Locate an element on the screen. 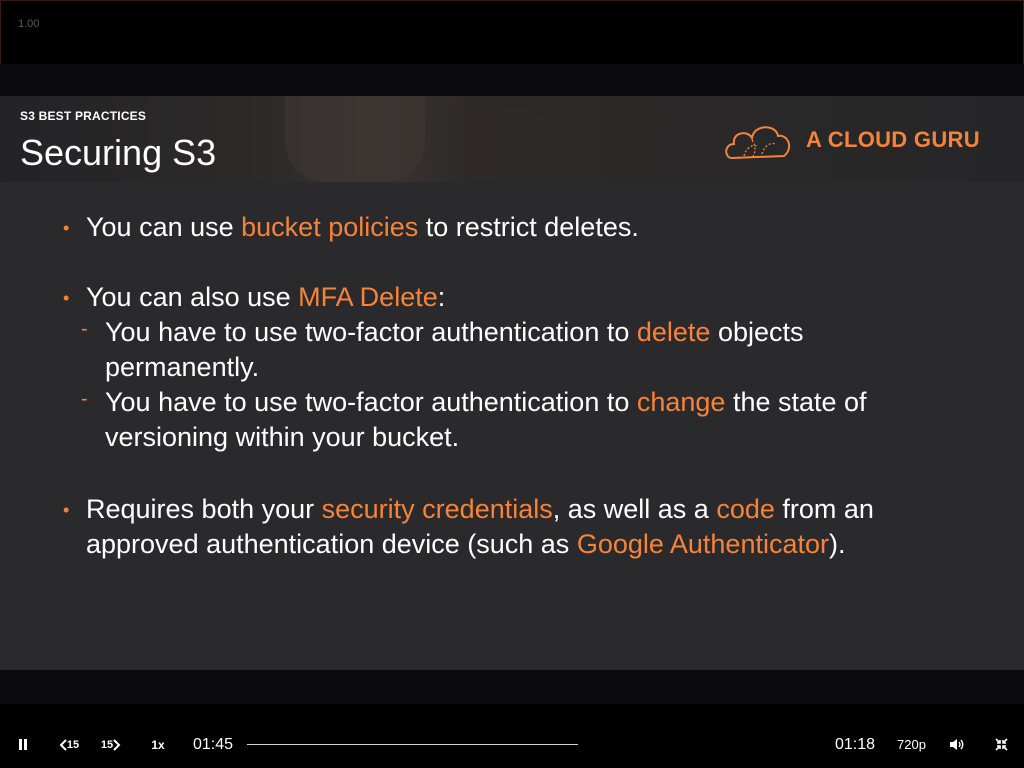  bullet-2: You can also use MFA Delete: is located at coordinates (266, 297).